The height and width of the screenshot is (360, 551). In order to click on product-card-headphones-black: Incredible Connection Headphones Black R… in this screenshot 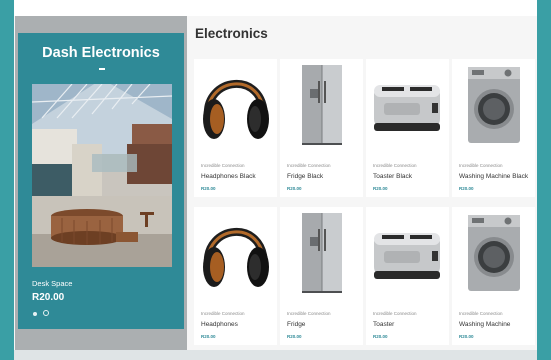, I will do `click(235, 128)`.